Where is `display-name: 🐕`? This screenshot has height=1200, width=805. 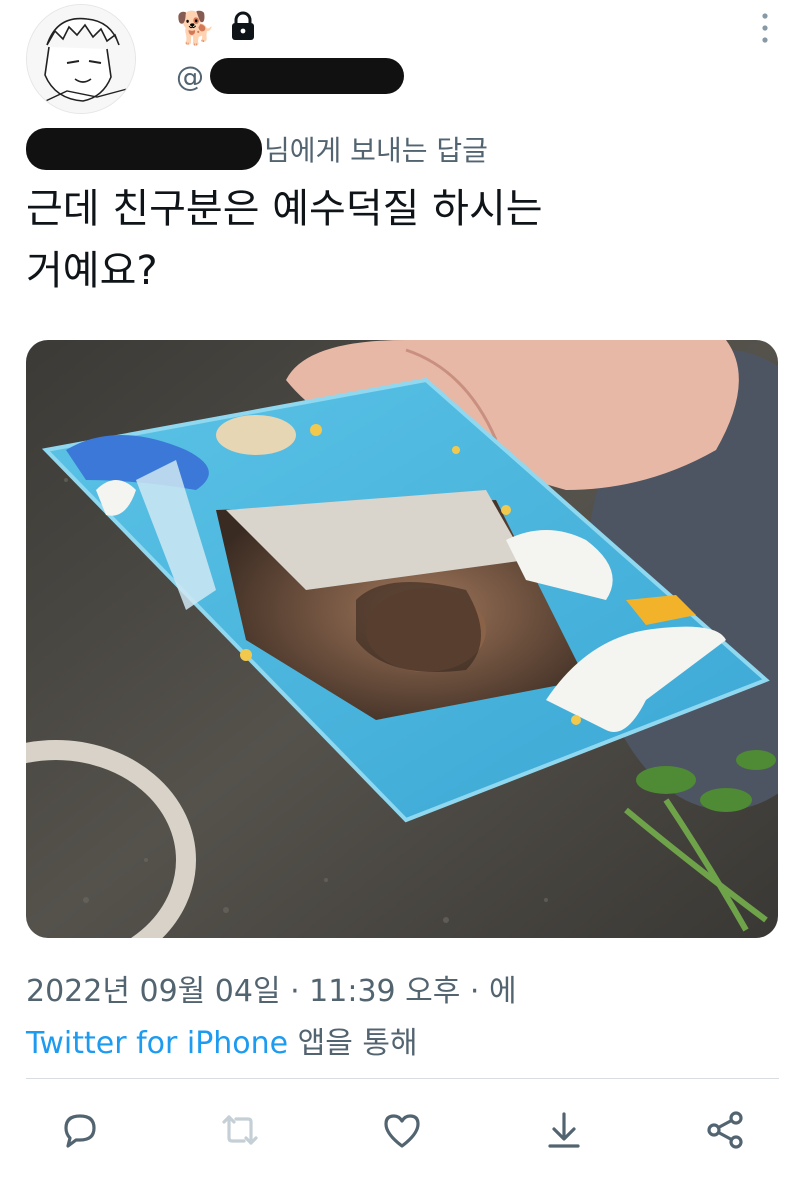
display-name: 🐕 is located at coordinates (216, 28).